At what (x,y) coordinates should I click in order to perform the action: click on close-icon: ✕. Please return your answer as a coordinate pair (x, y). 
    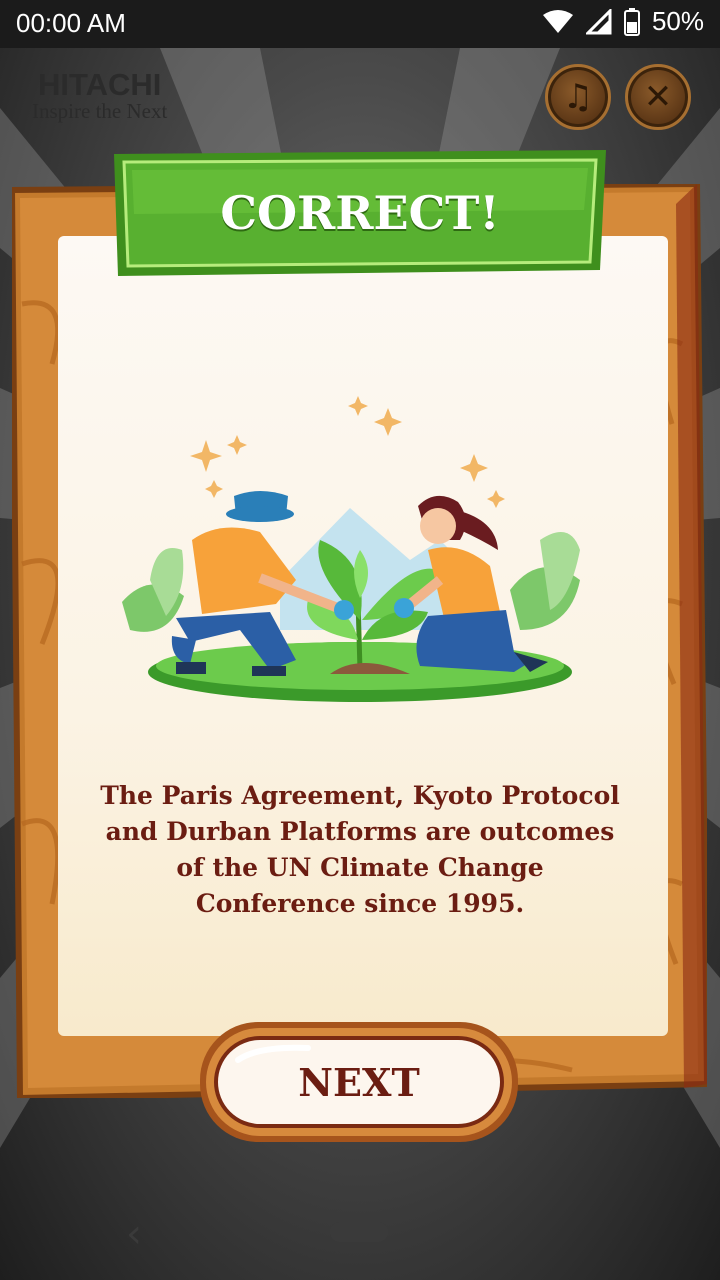
    Looking at the image, I should click on (658, 97).